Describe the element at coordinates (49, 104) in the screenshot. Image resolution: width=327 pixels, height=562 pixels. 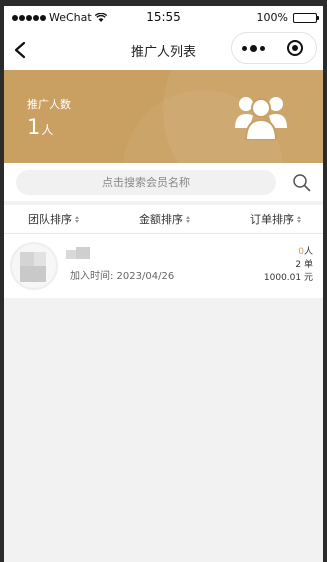
I see `promoter-count-label: 推广人数` at that location.